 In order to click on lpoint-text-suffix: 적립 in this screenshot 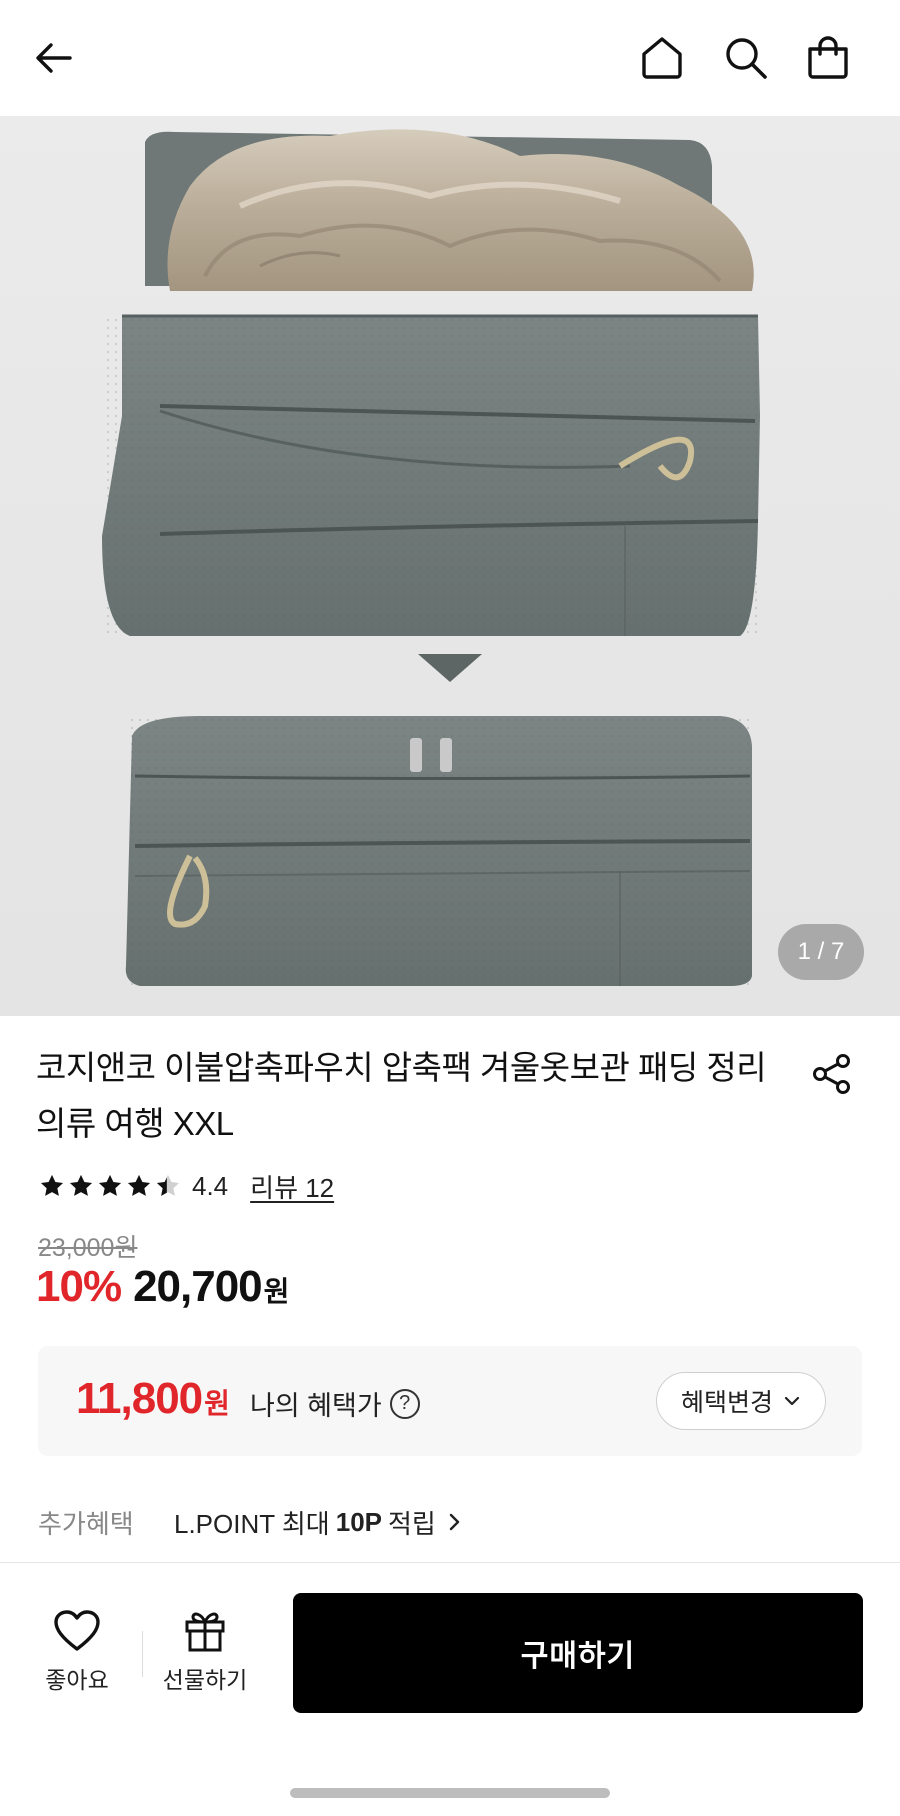, I will do `click(412, 1523)`.